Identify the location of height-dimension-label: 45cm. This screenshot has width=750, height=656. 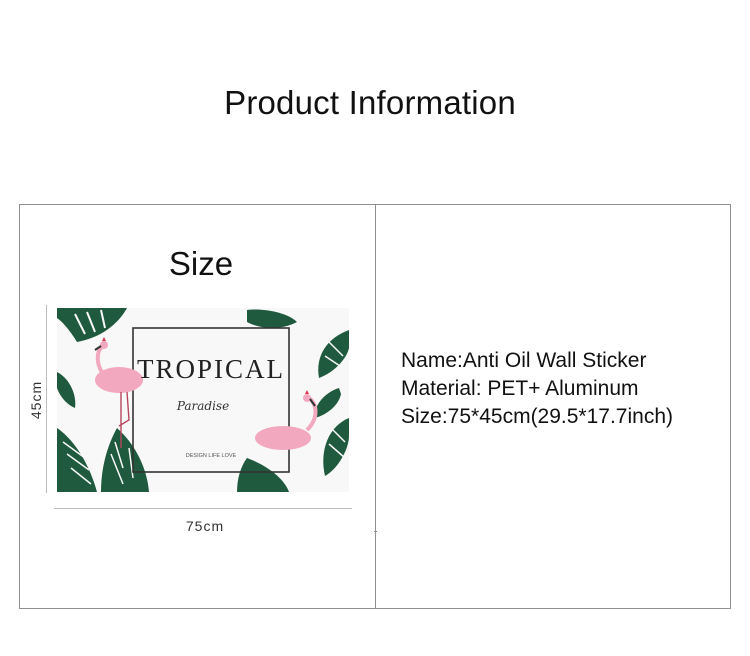
(36, 400).